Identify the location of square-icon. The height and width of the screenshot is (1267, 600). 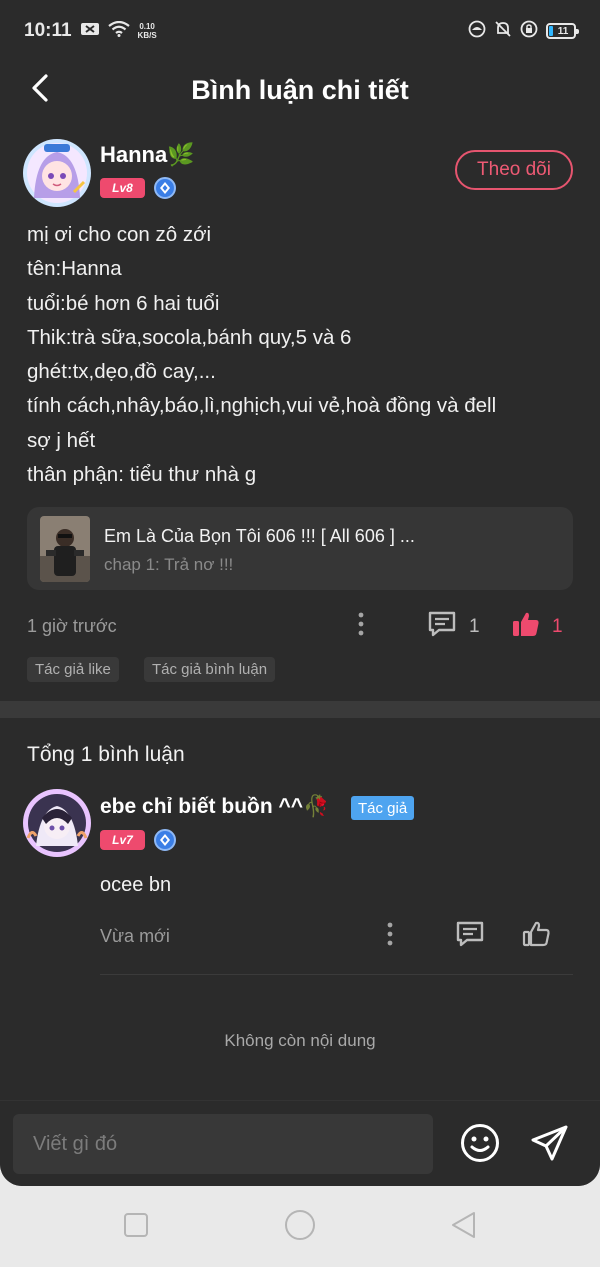
(136, 1227).